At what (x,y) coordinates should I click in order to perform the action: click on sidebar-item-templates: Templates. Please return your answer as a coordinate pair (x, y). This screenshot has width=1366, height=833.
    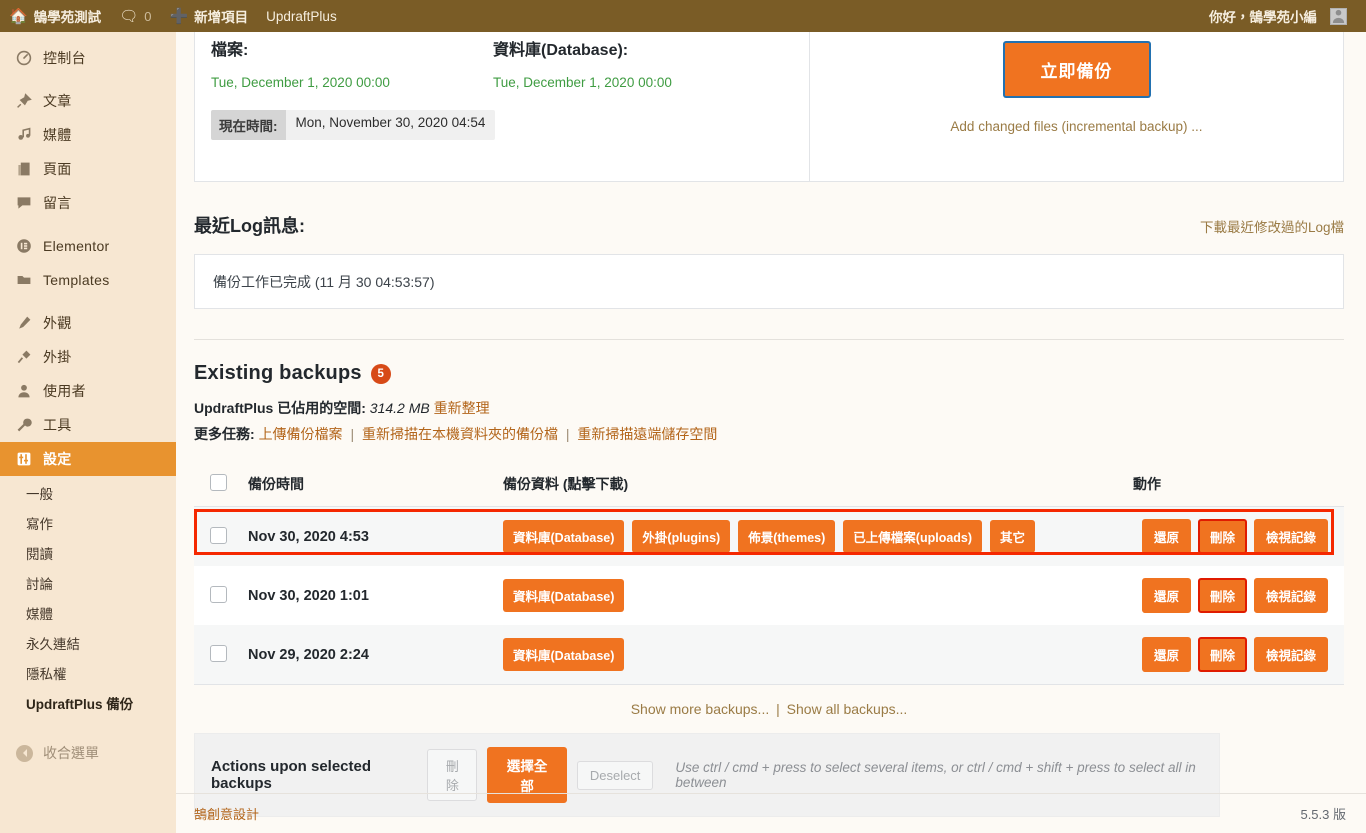
    Looking at the image, I should click on (88, 280).